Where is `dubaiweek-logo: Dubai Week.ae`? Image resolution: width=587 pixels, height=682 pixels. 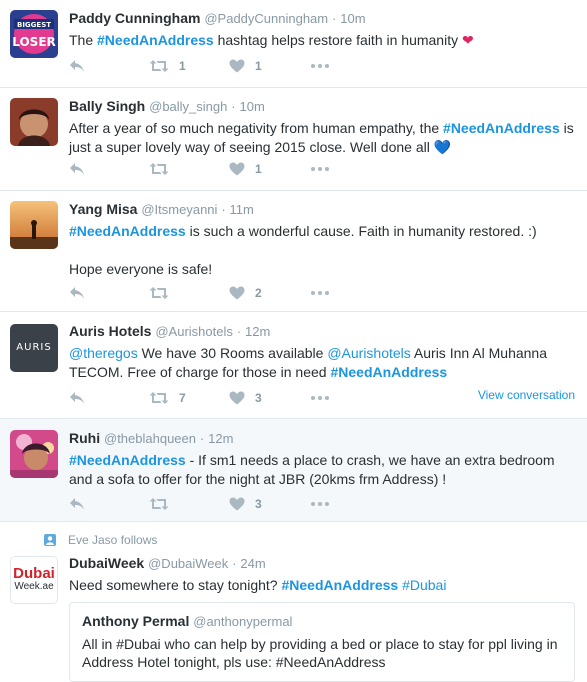
dubaiweek-logo: Dubai Week.ae is located at coordinates (34, 578).